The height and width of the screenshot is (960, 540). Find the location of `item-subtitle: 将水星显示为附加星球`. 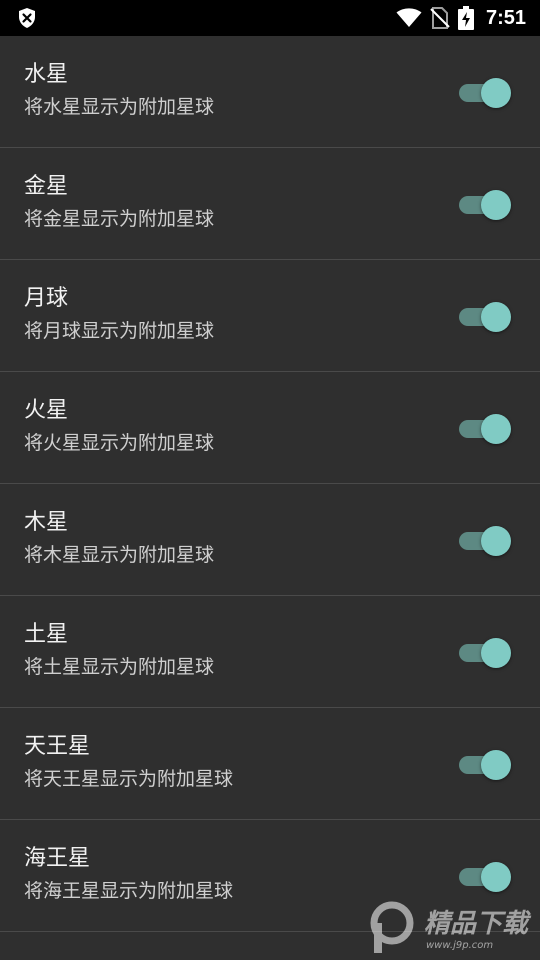

item-subtitle: 将水星显示为附加星球 is located at coordinates (119, 107).